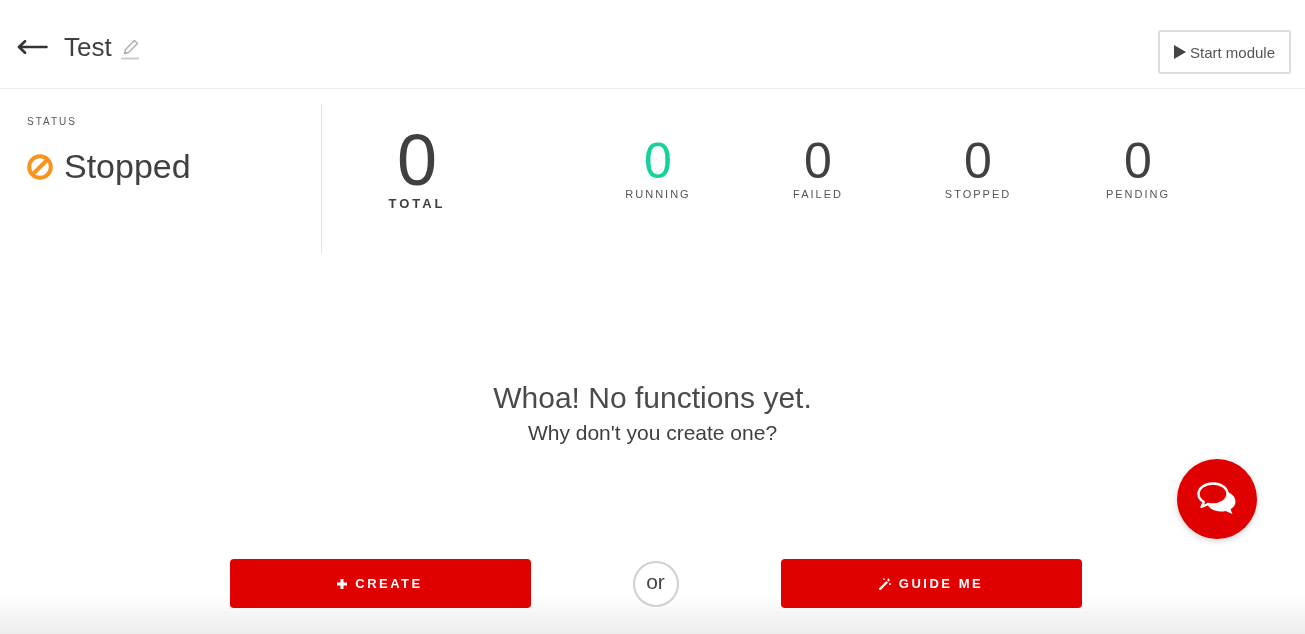 The height and width of the screenshot is (634, 1305). I want to click on play-icon, so click(1179, 52).